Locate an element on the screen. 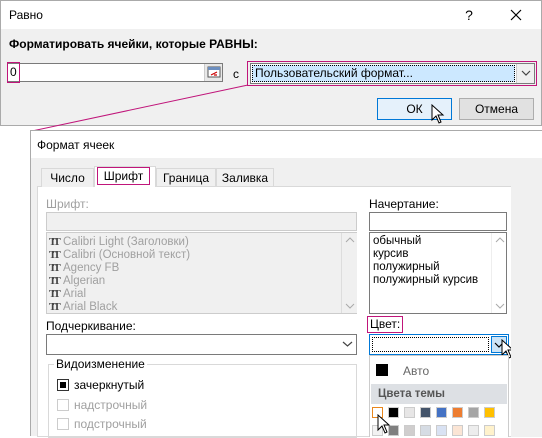  style-list-item: полужирный курсив is located at coordinates (432, 280).